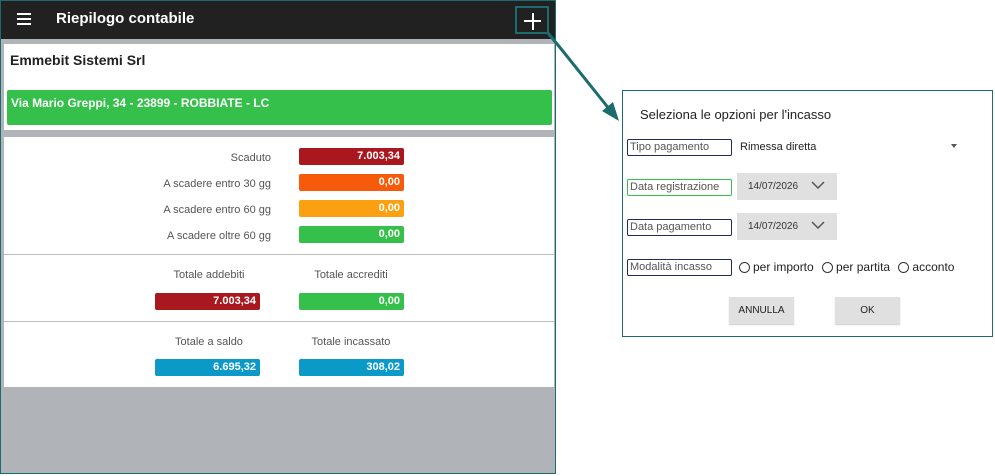 Image resolution: width=995 pixels, height=476 pixels. Describe the element at coordinates (773, 186) in the screenshot. I see `data-registrazione-value: 14/07/2026` at that location.